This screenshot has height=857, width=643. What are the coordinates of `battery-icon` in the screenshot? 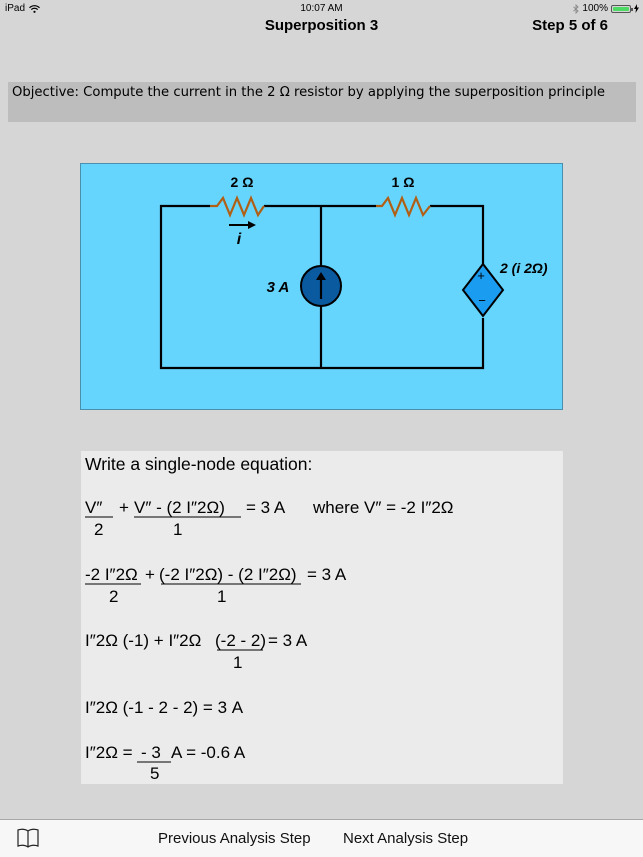 It's located at (622, 8).